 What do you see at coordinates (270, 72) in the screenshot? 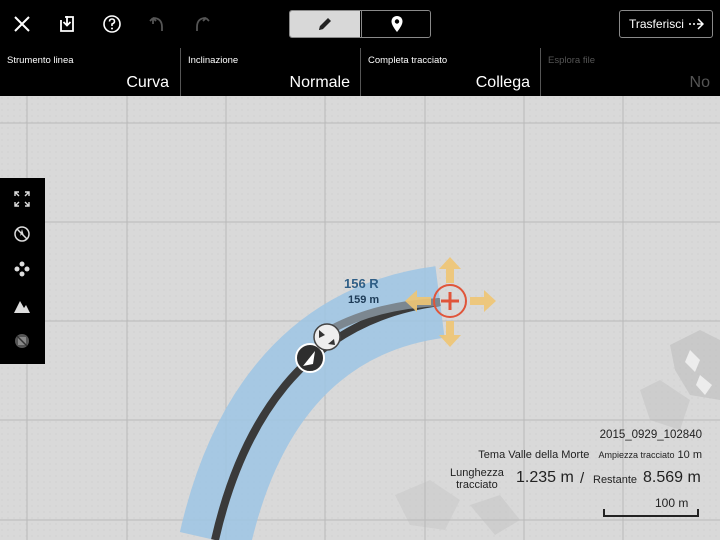
I see `slope-option: Inclinazione Normale` at bounding box center [270, 72].